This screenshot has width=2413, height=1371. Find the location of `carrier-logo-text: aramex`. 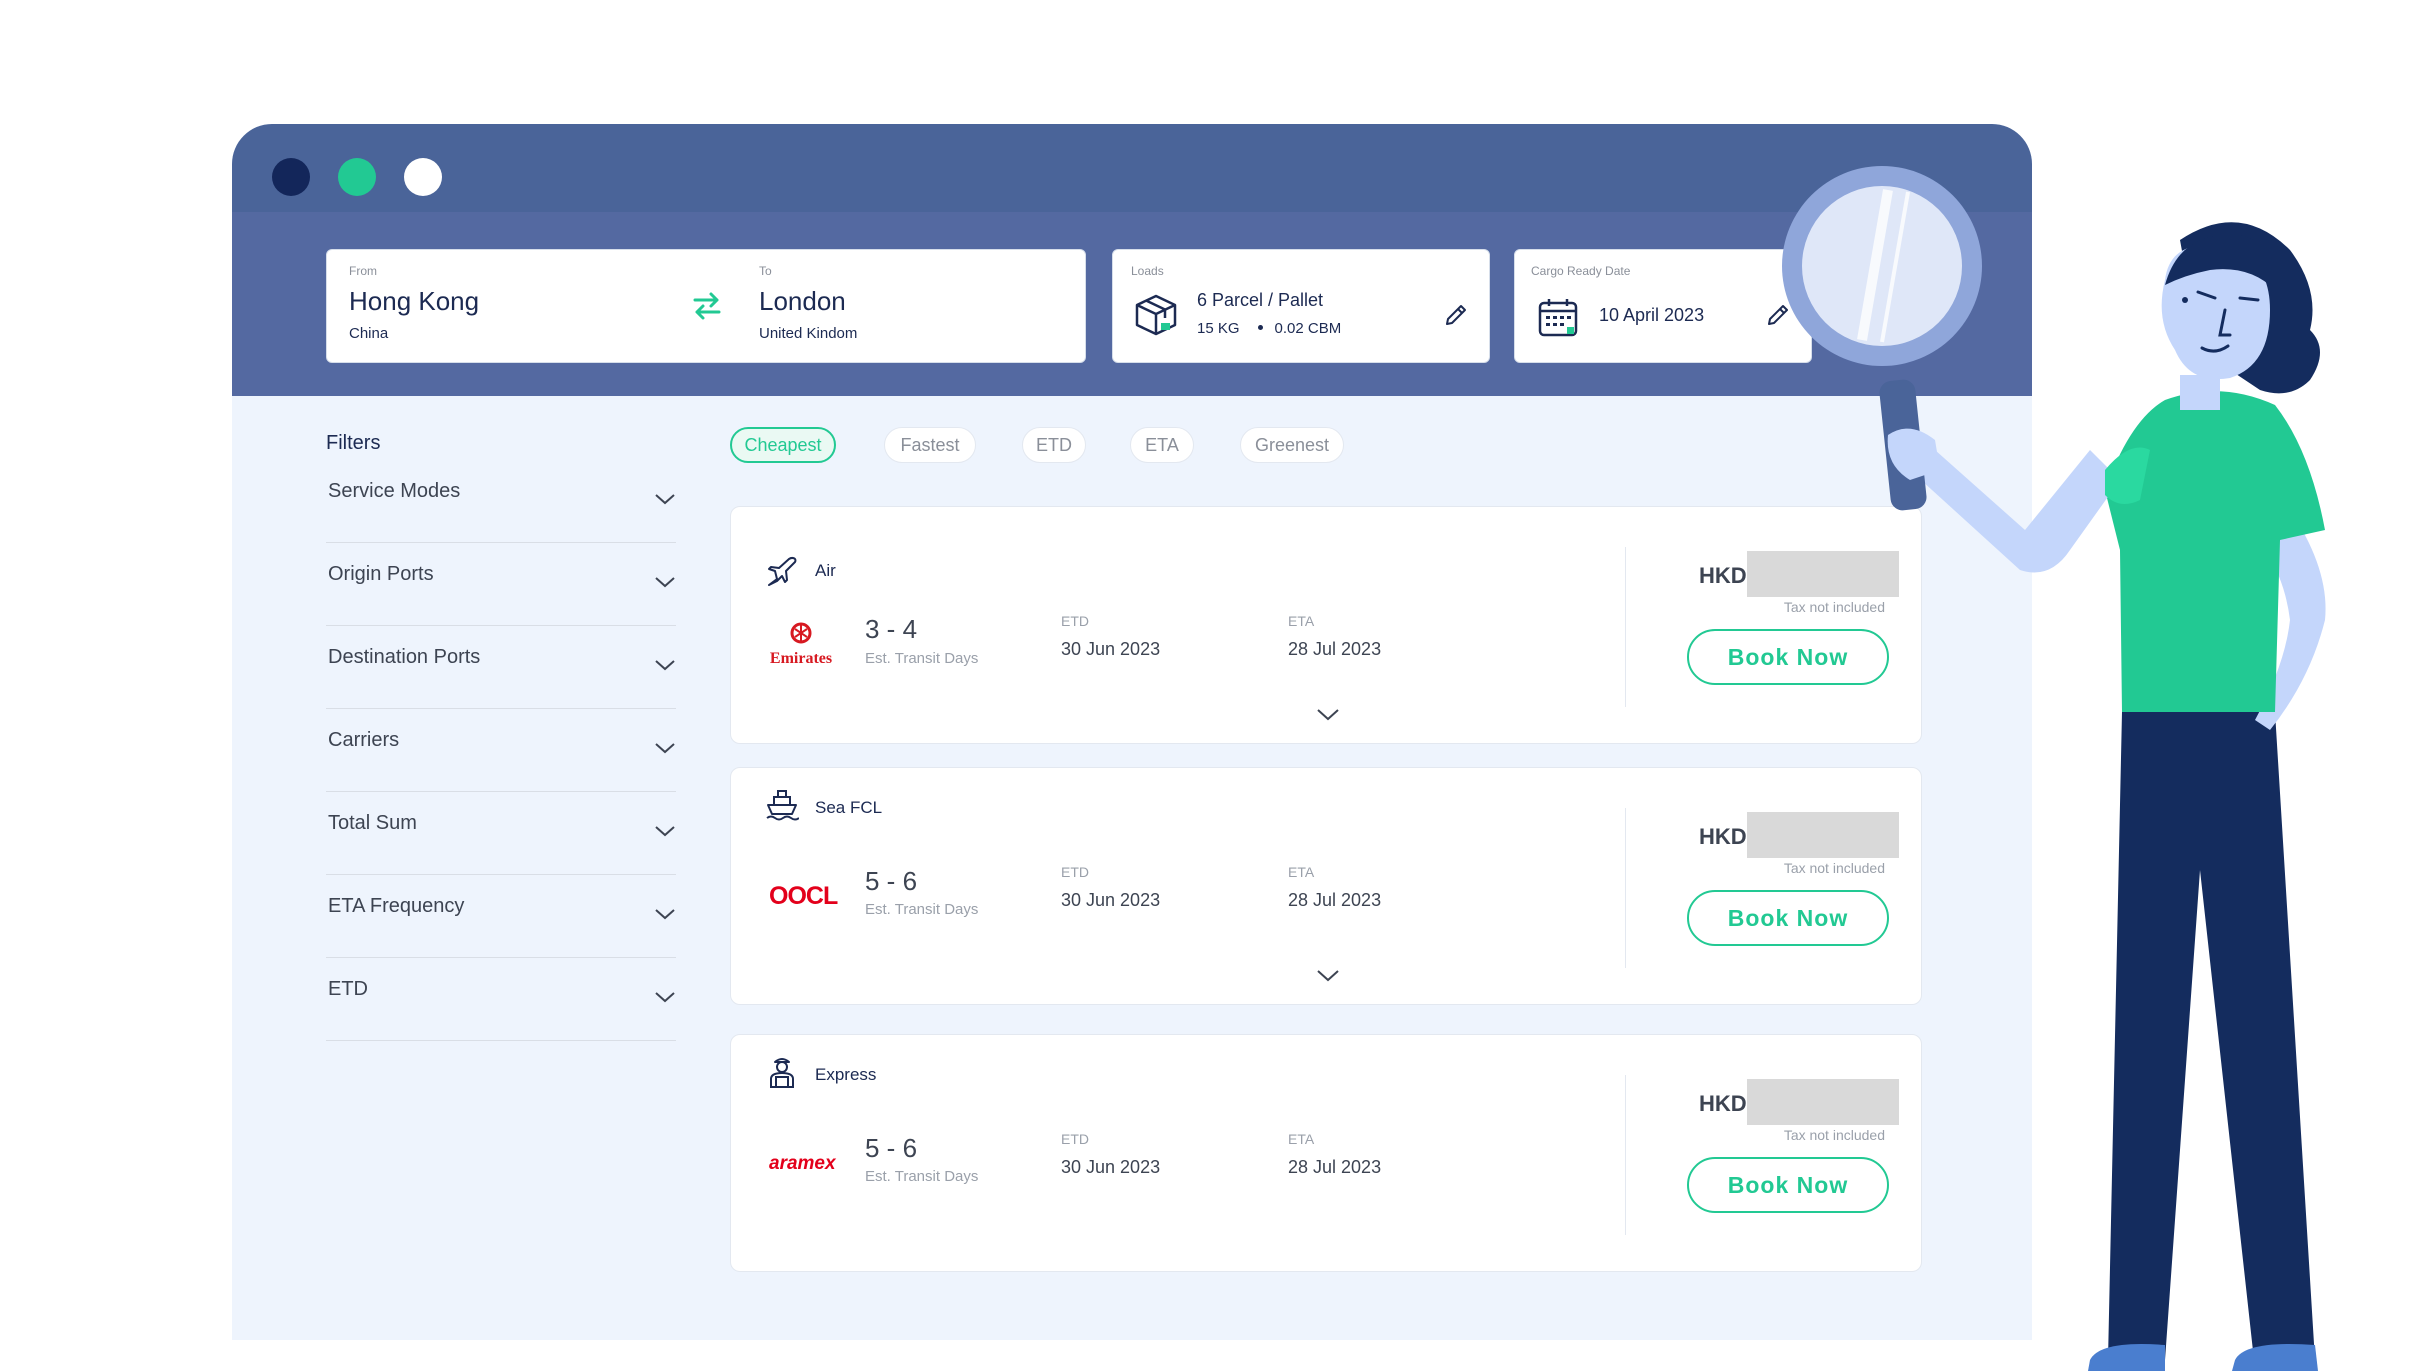

carrier-logo-text: aramex is located at coordinates (803, 1163).